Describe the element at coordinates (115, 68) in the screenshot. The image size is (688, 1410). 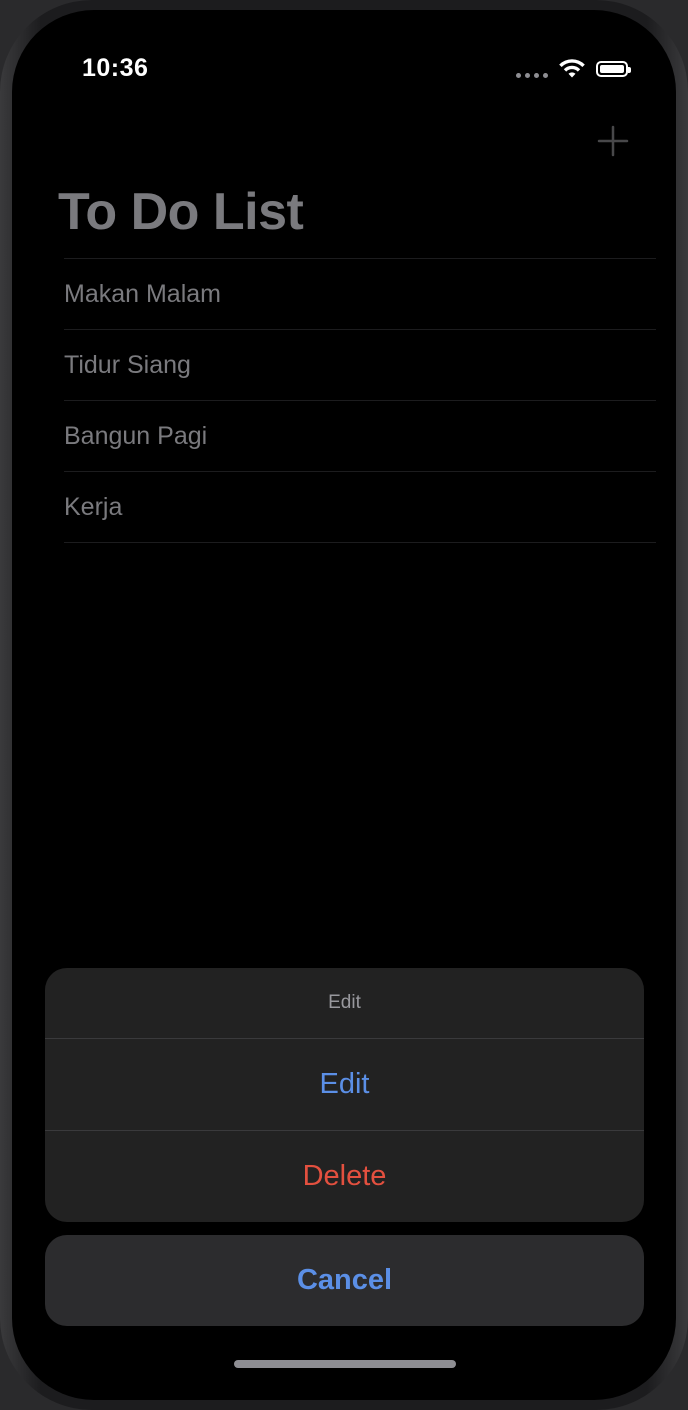
I see `status-time: 10:36` at that location.